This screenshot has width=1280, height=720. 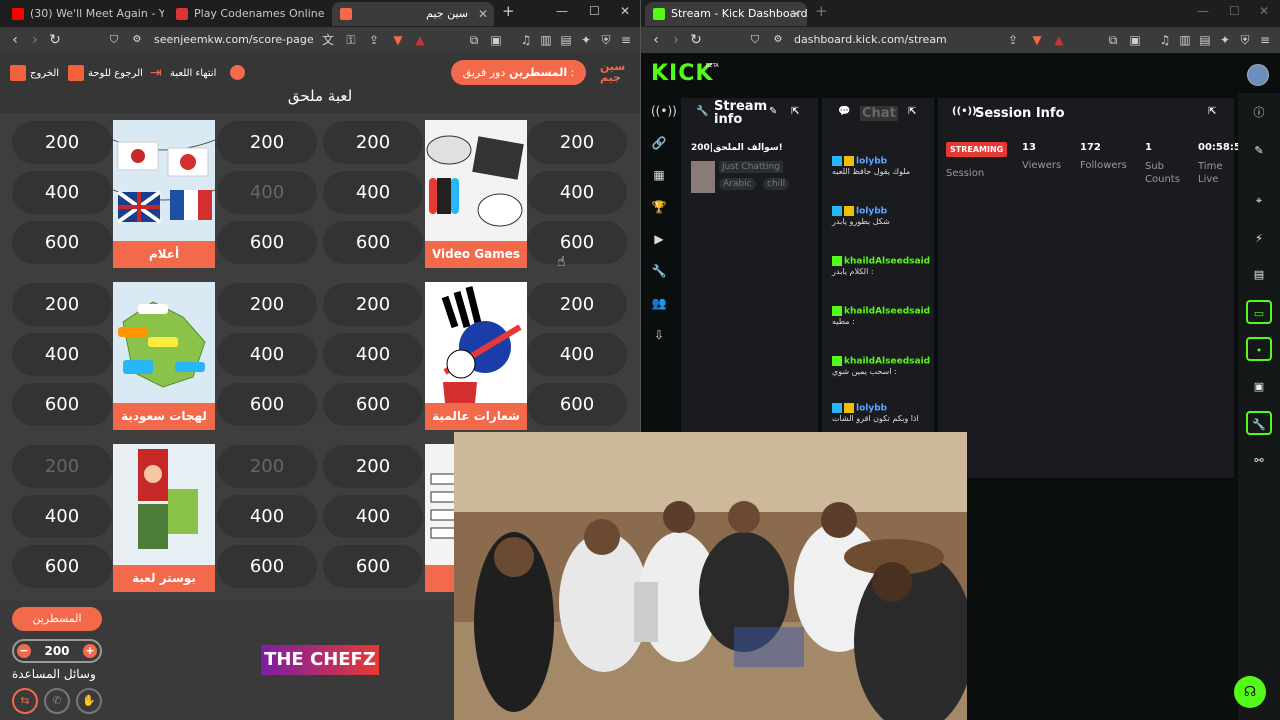 I want to click on settings-icon, so click(x=237, y=72).